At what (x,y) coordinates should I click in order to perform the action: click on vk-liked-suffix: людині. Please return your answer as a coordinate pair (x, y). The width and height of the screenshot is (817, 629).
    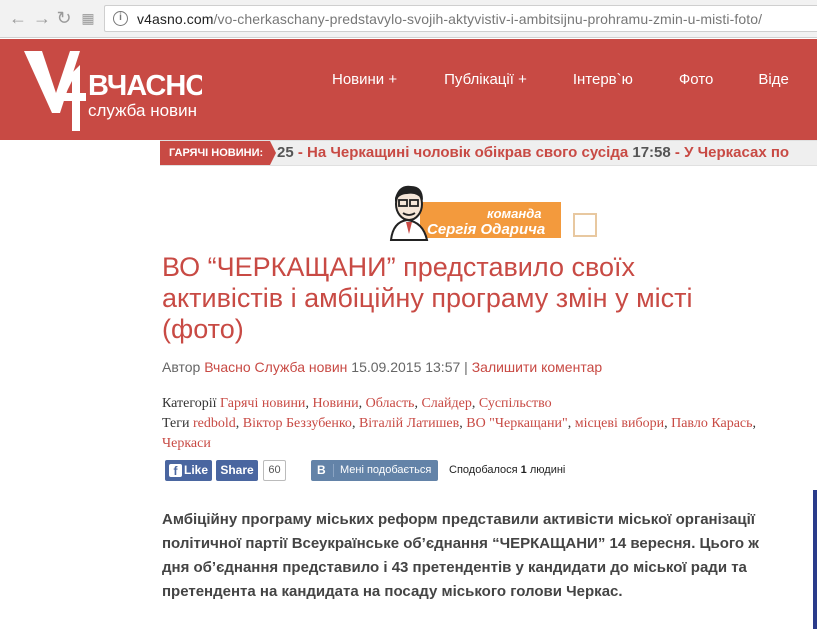
    Looking at the image, I should click on (547, 470).